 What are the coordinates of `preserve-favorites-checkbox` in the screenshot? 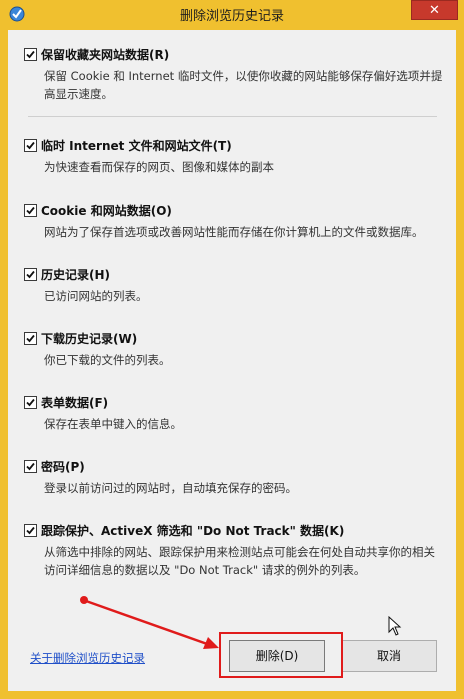 It's located at (30, 54).